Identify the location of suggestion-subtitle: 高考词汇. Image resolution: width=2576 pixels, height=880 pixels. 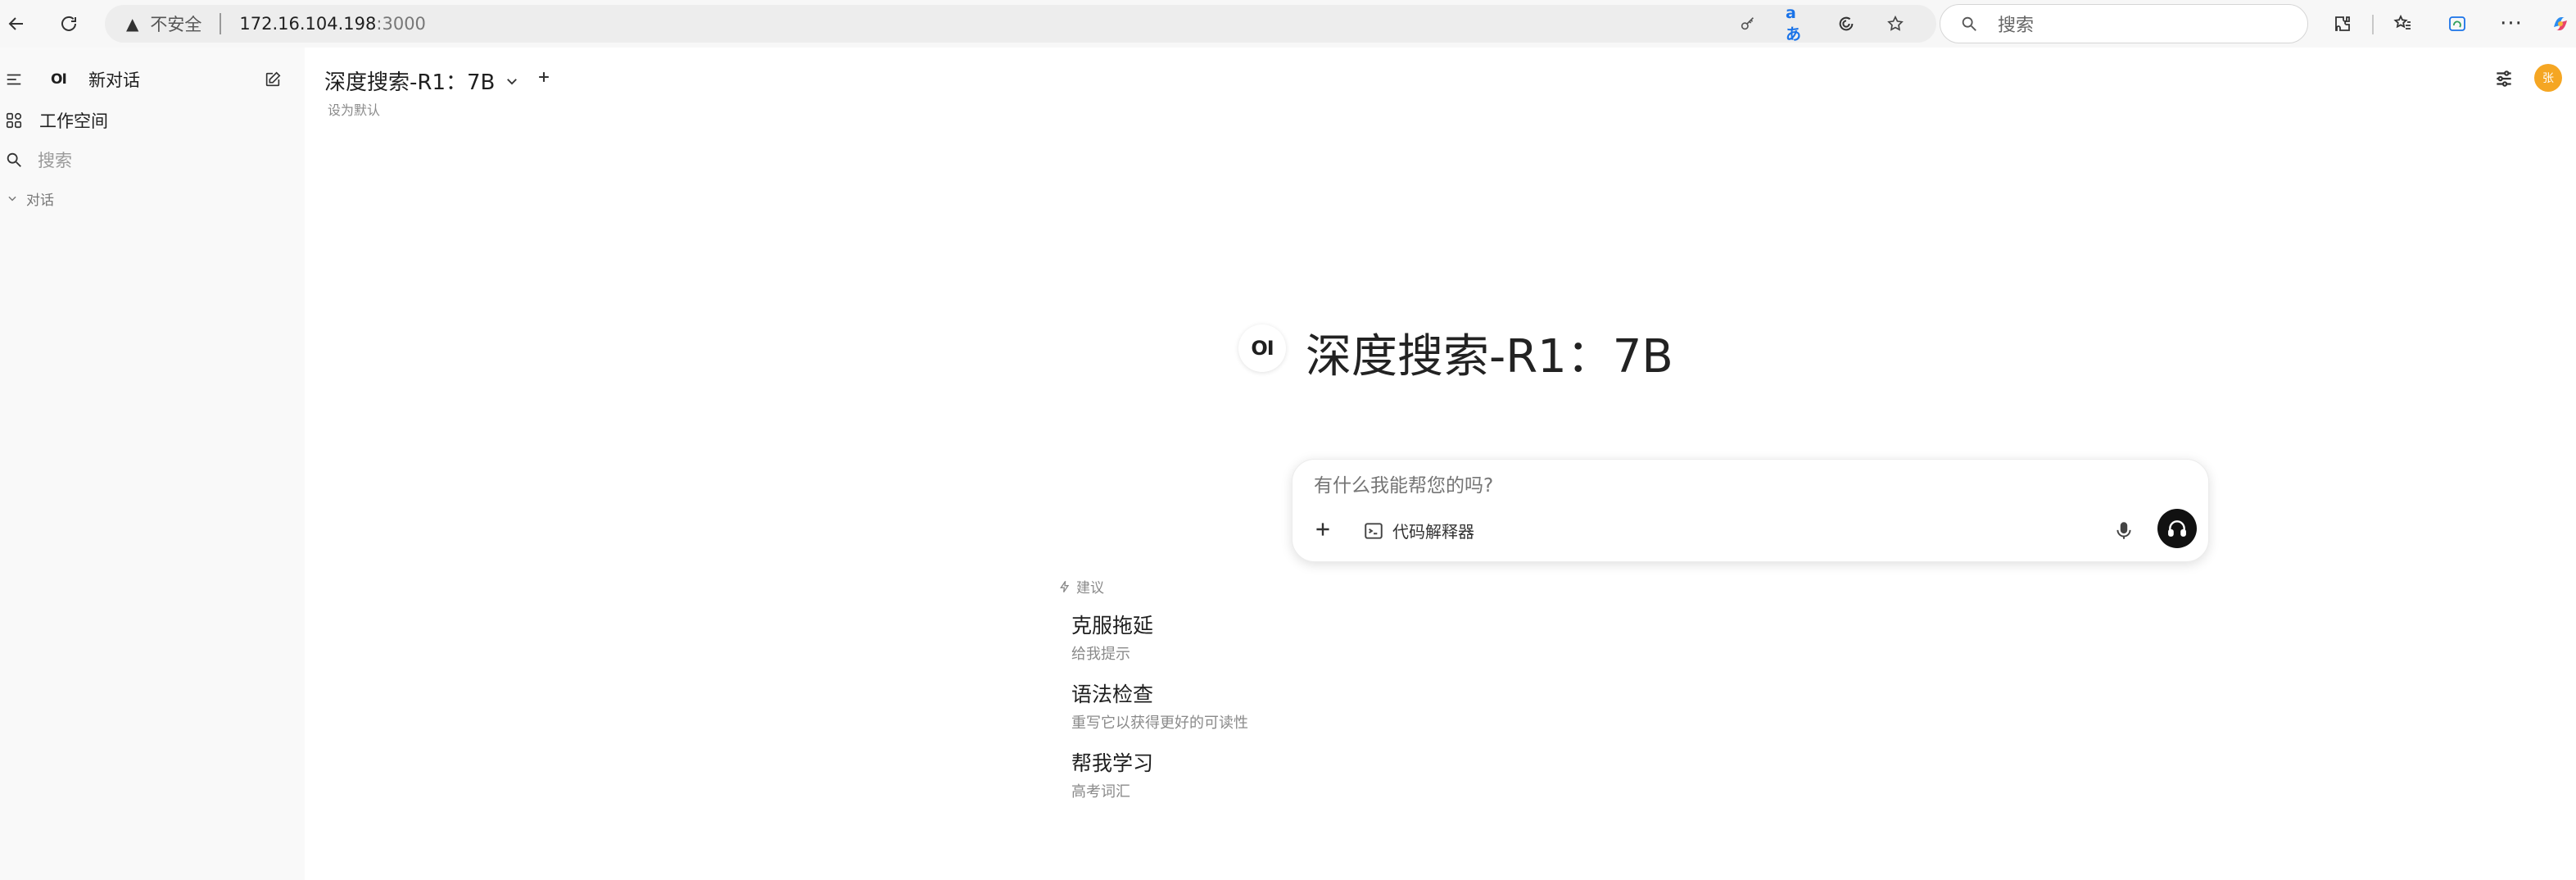
(1100, 792).